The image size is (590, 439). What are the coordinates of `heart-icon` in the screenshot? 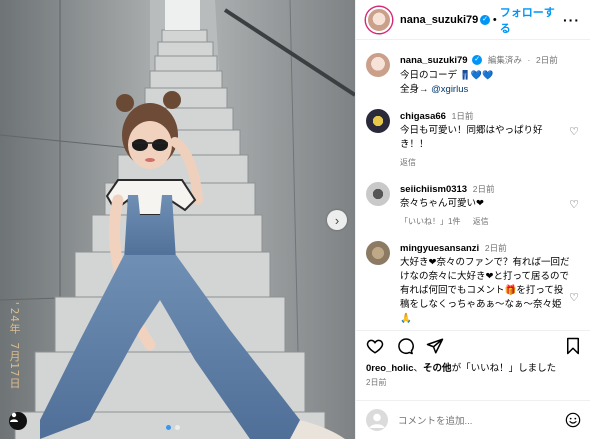 It's located at (375, 346).